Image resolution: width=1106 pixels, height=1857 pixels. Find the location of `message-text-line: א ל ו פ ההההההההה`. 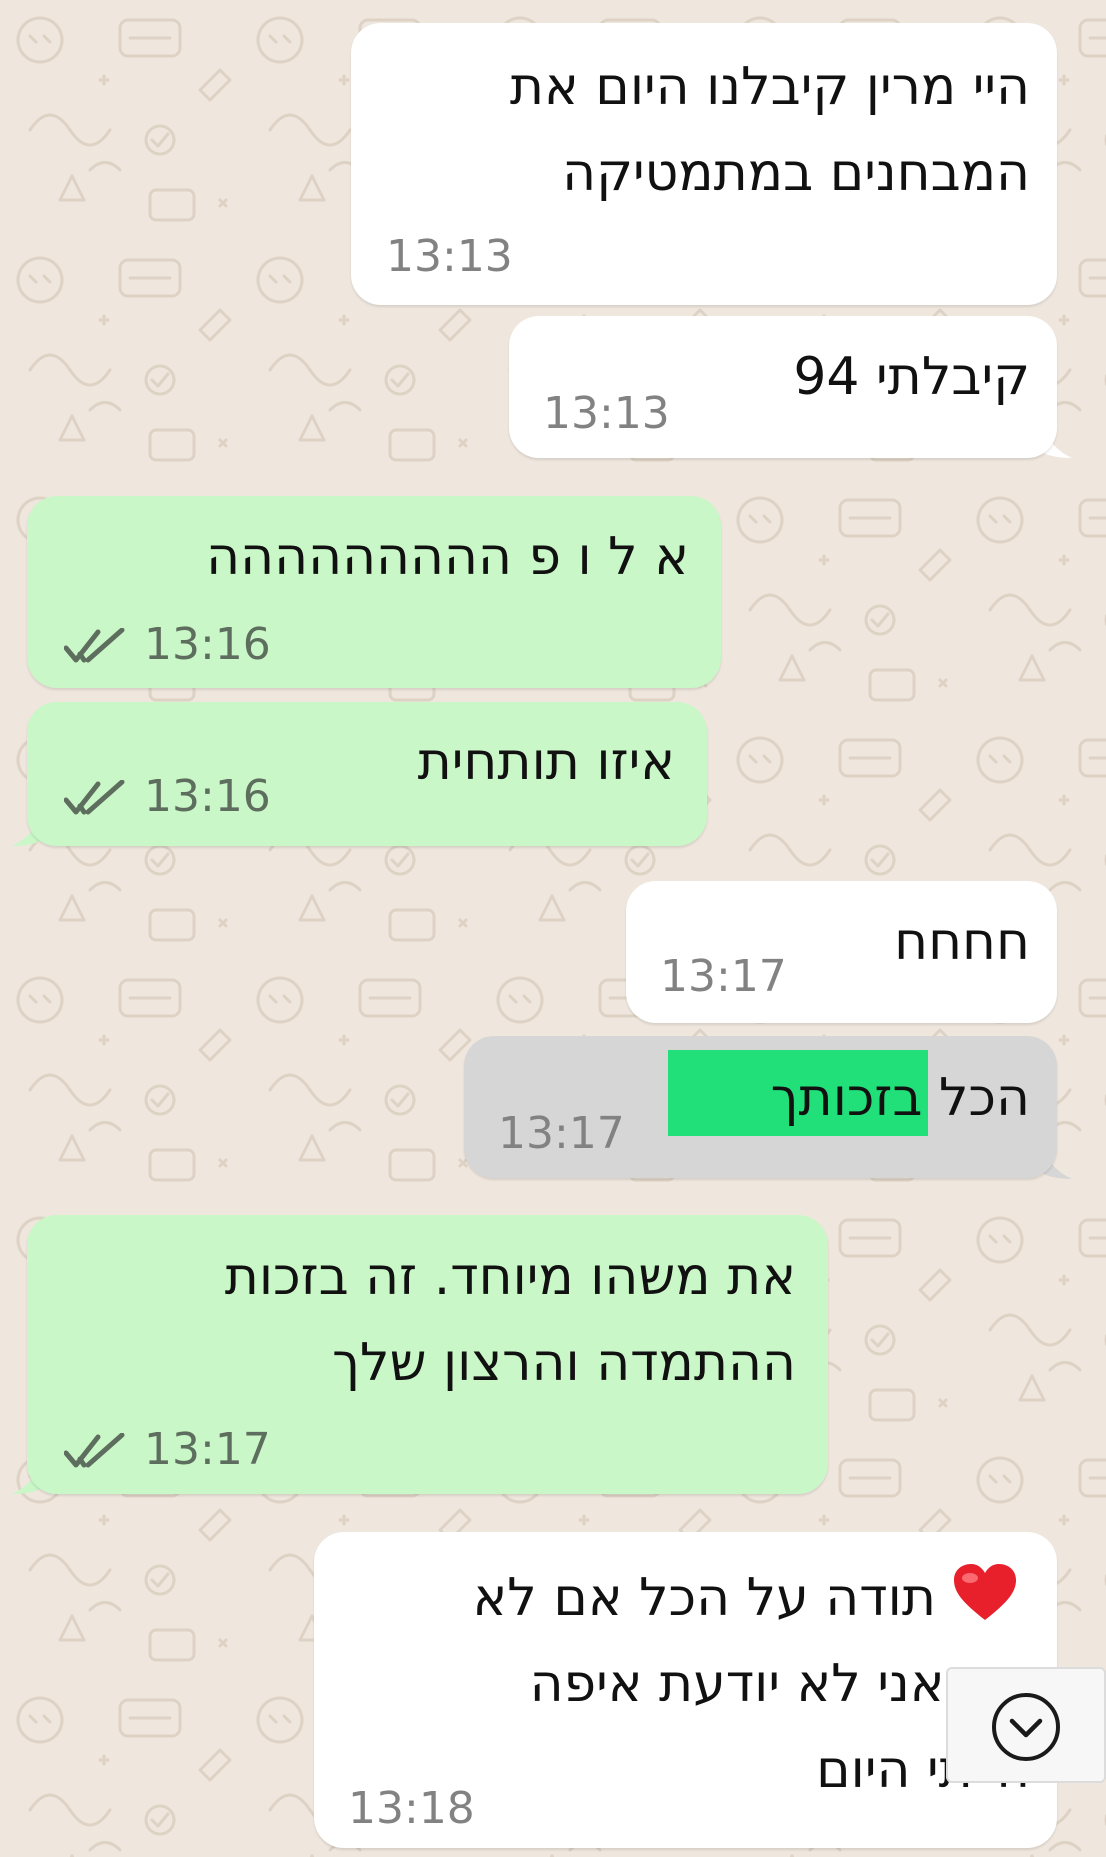

message-text-line: א ל ו פ ההההההההה is located at coordinates (447, 557).